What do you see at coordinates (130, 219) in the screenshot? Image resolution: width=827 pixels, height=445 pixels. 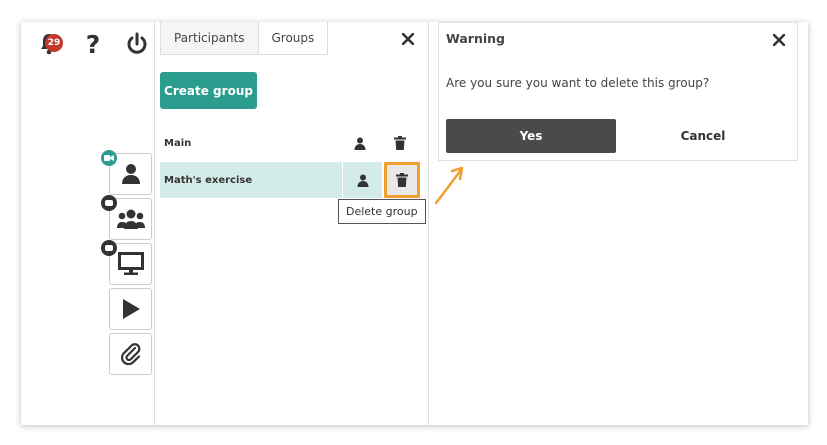 I see `users-icon` at bounding box center [130, 219].